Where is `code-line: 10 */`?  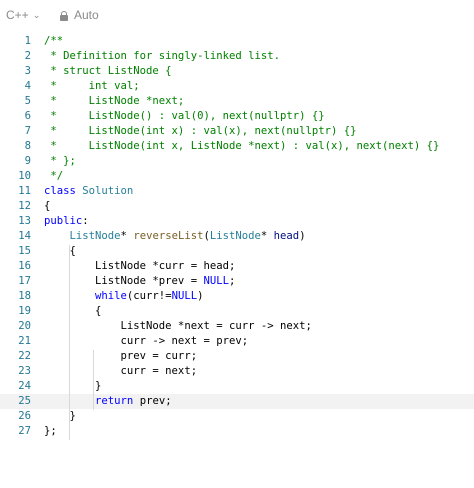
code-line: 10 */ is located at coordinates (237, 176).